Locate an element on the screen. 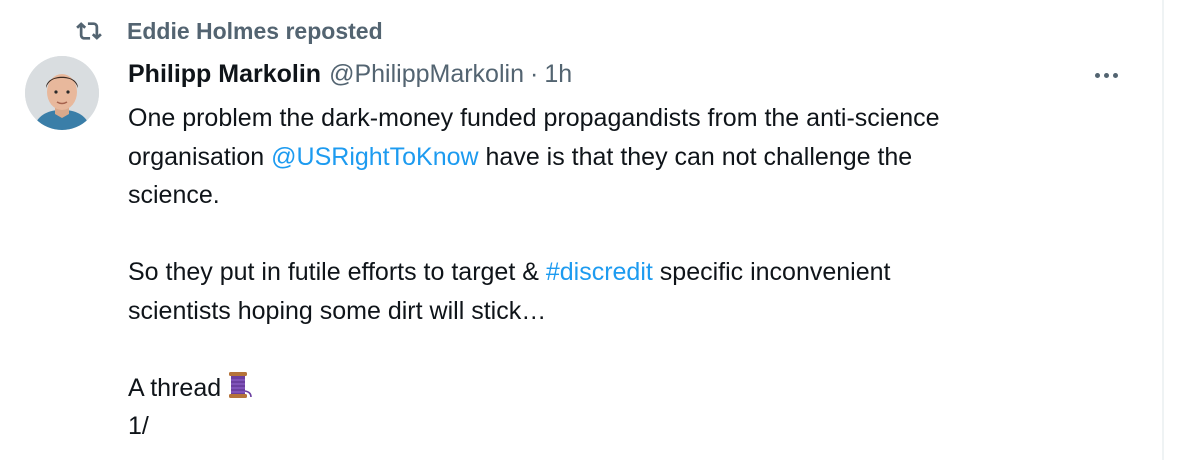 The image size is (1200, 460). social-context: Eddie Holmes reposted is located at coordinates (229, 31).